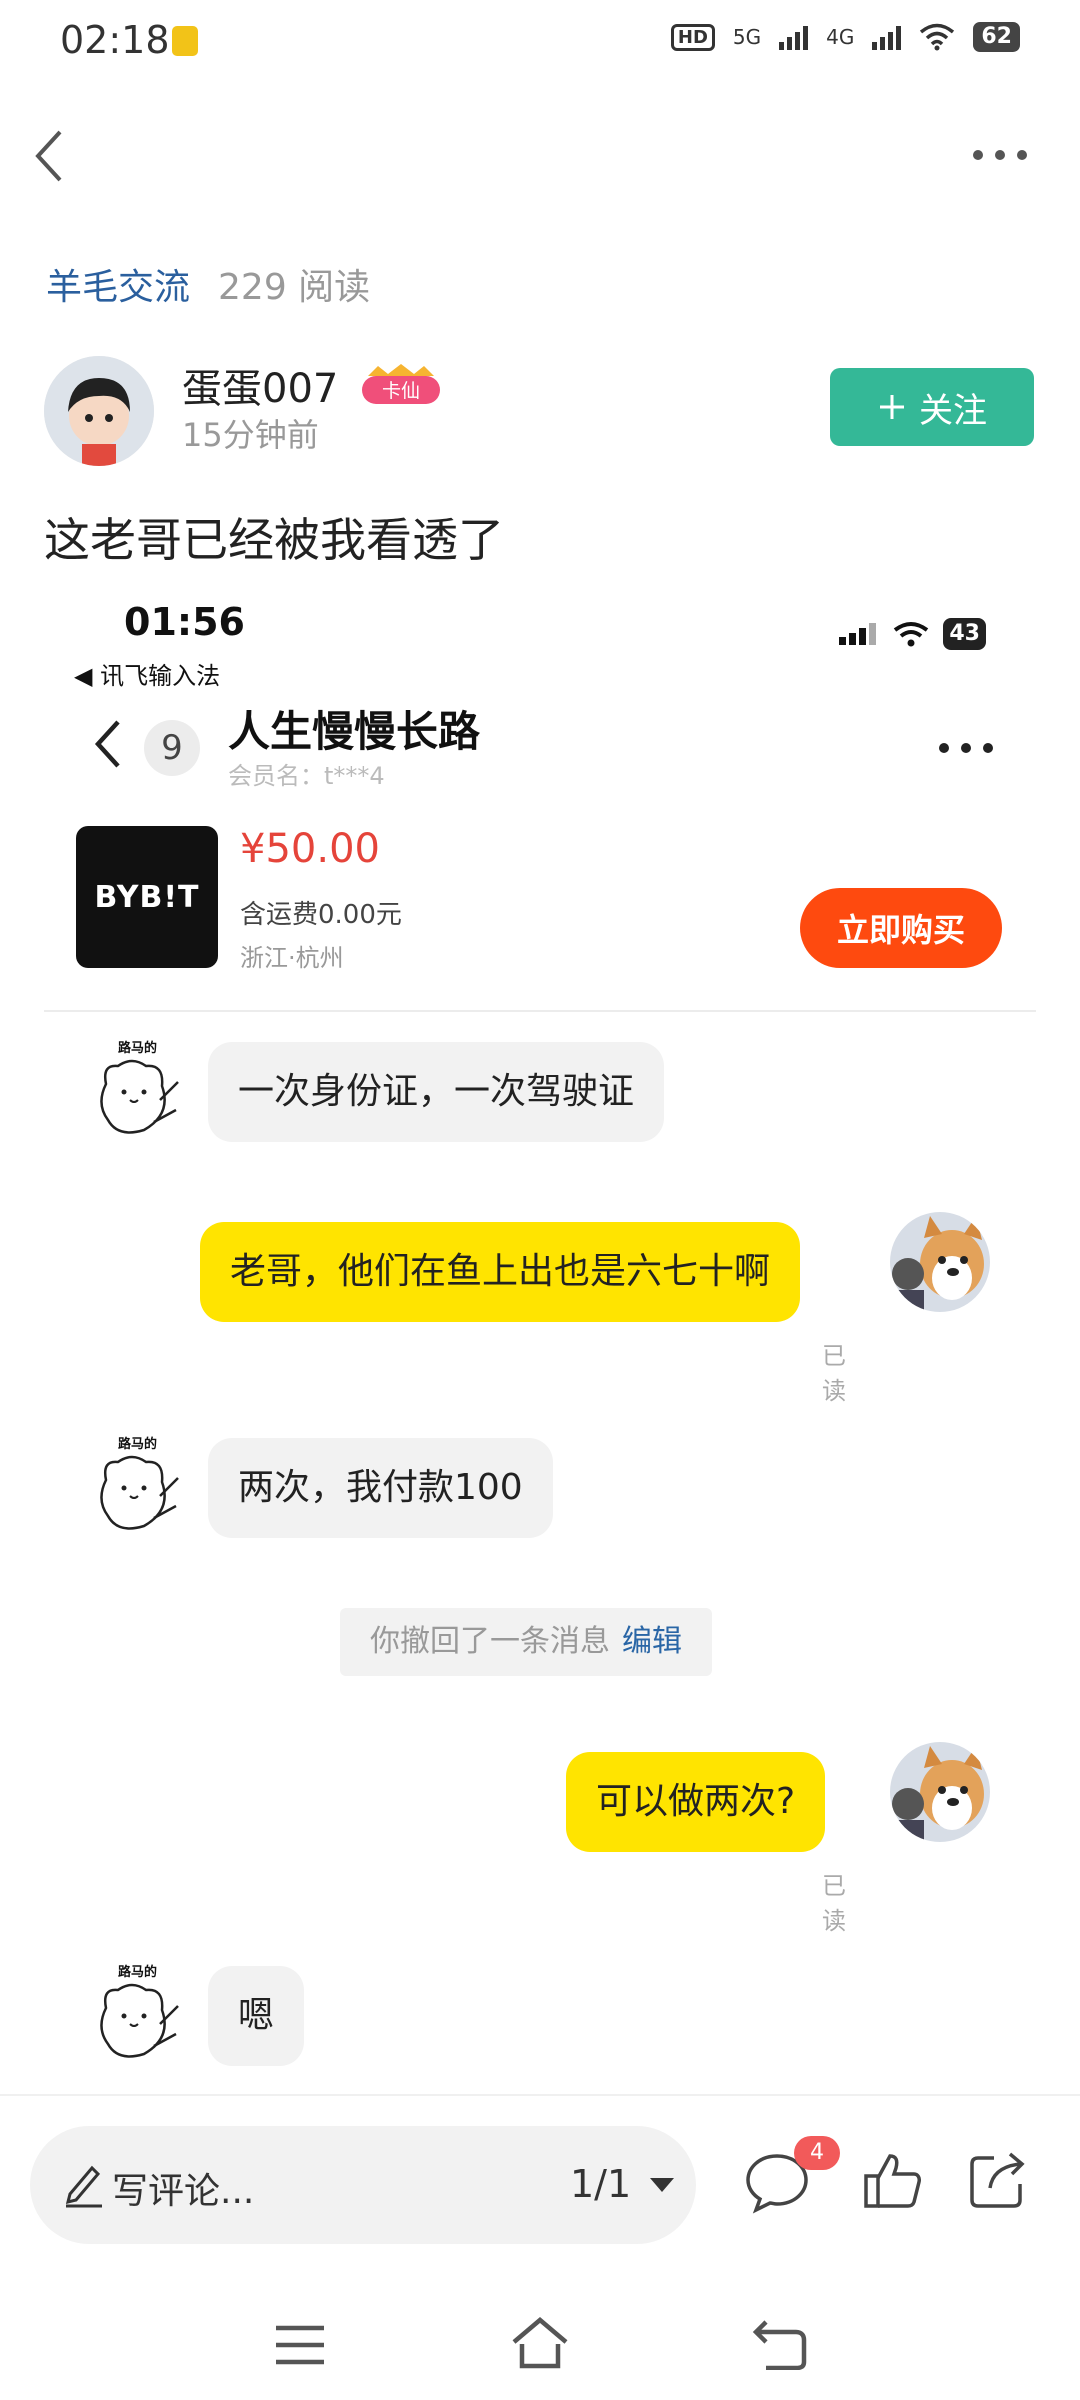  Describe the element at coordinates (840, 37) in the screenshot. I see `network-4g-label: 4G` at that location.